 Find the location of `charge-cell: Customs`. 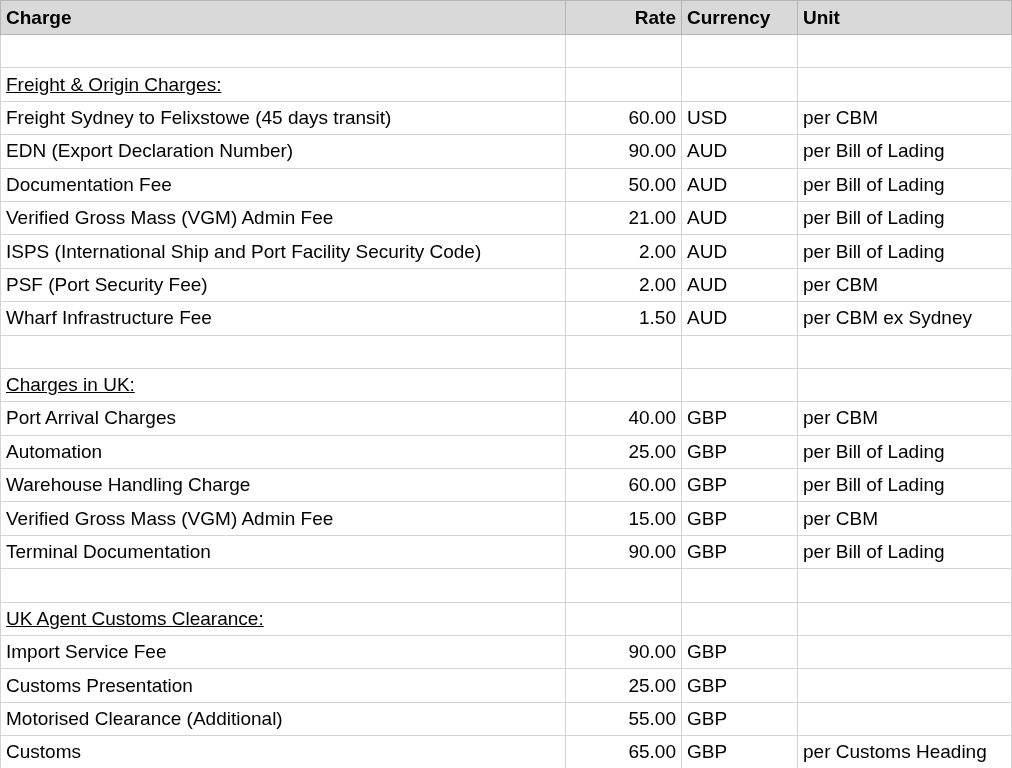

charge-cell: Customs is located at coordinates (43, 752).